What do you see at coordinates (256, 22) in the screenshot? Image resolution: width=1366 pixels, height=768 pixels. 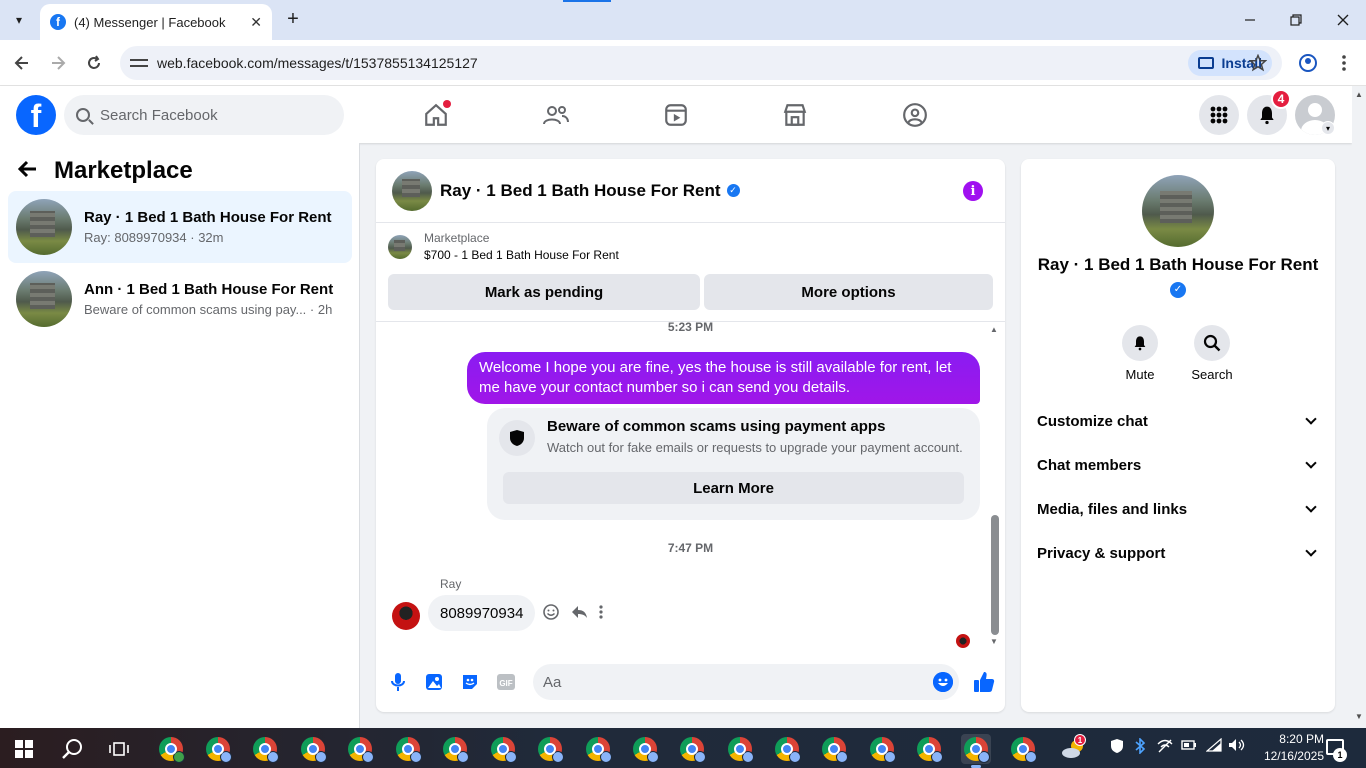 I see `tab-close-icon: ✕` at bounding box center [256, 22].